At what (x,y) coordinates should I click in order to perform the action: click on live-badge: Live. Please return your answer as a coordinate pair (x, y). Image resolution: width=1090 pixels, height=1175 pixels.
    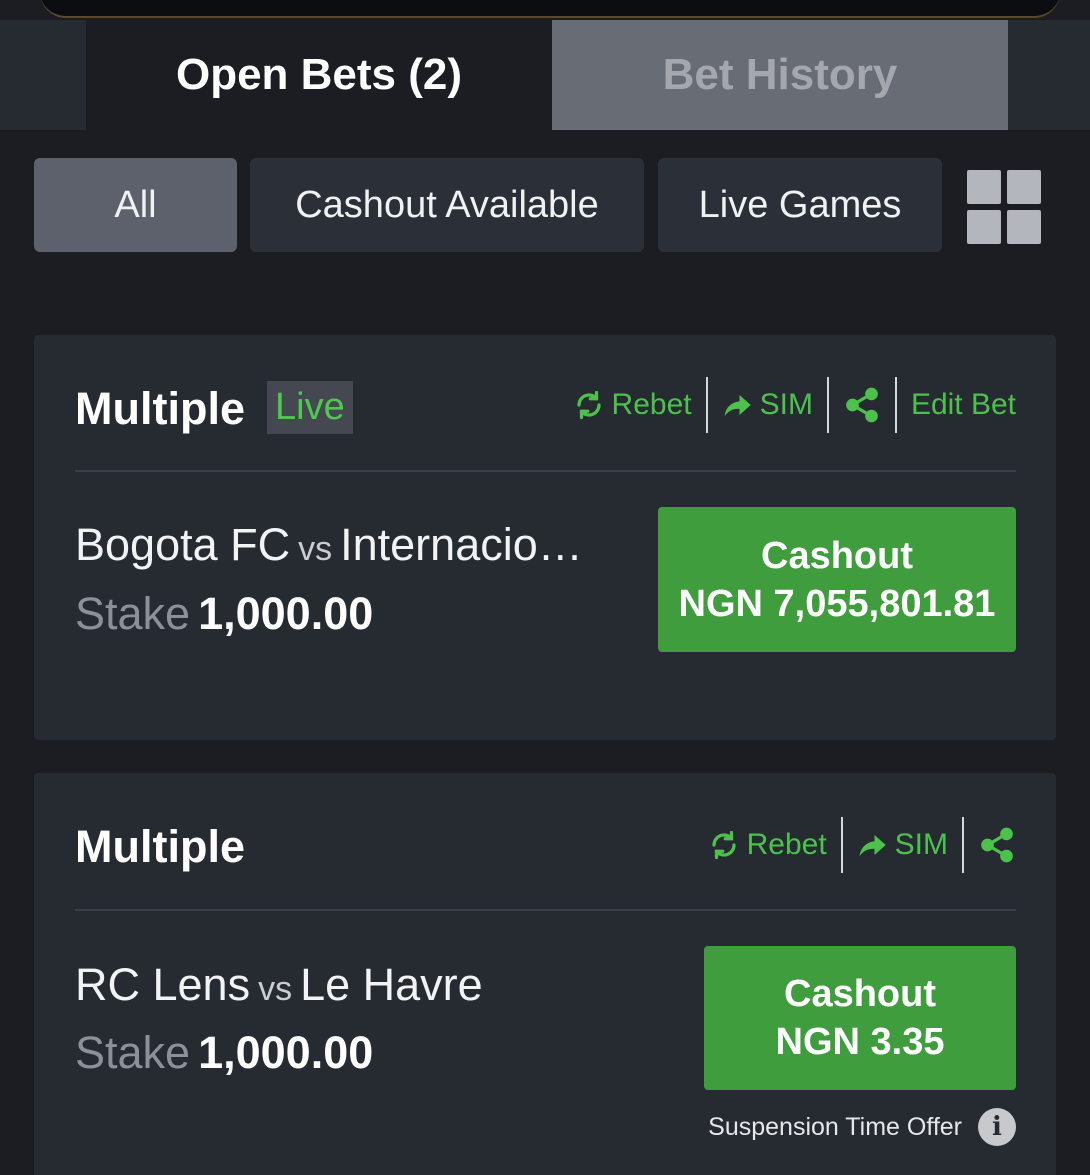
    Looking at the image, I should click on (310, 407).